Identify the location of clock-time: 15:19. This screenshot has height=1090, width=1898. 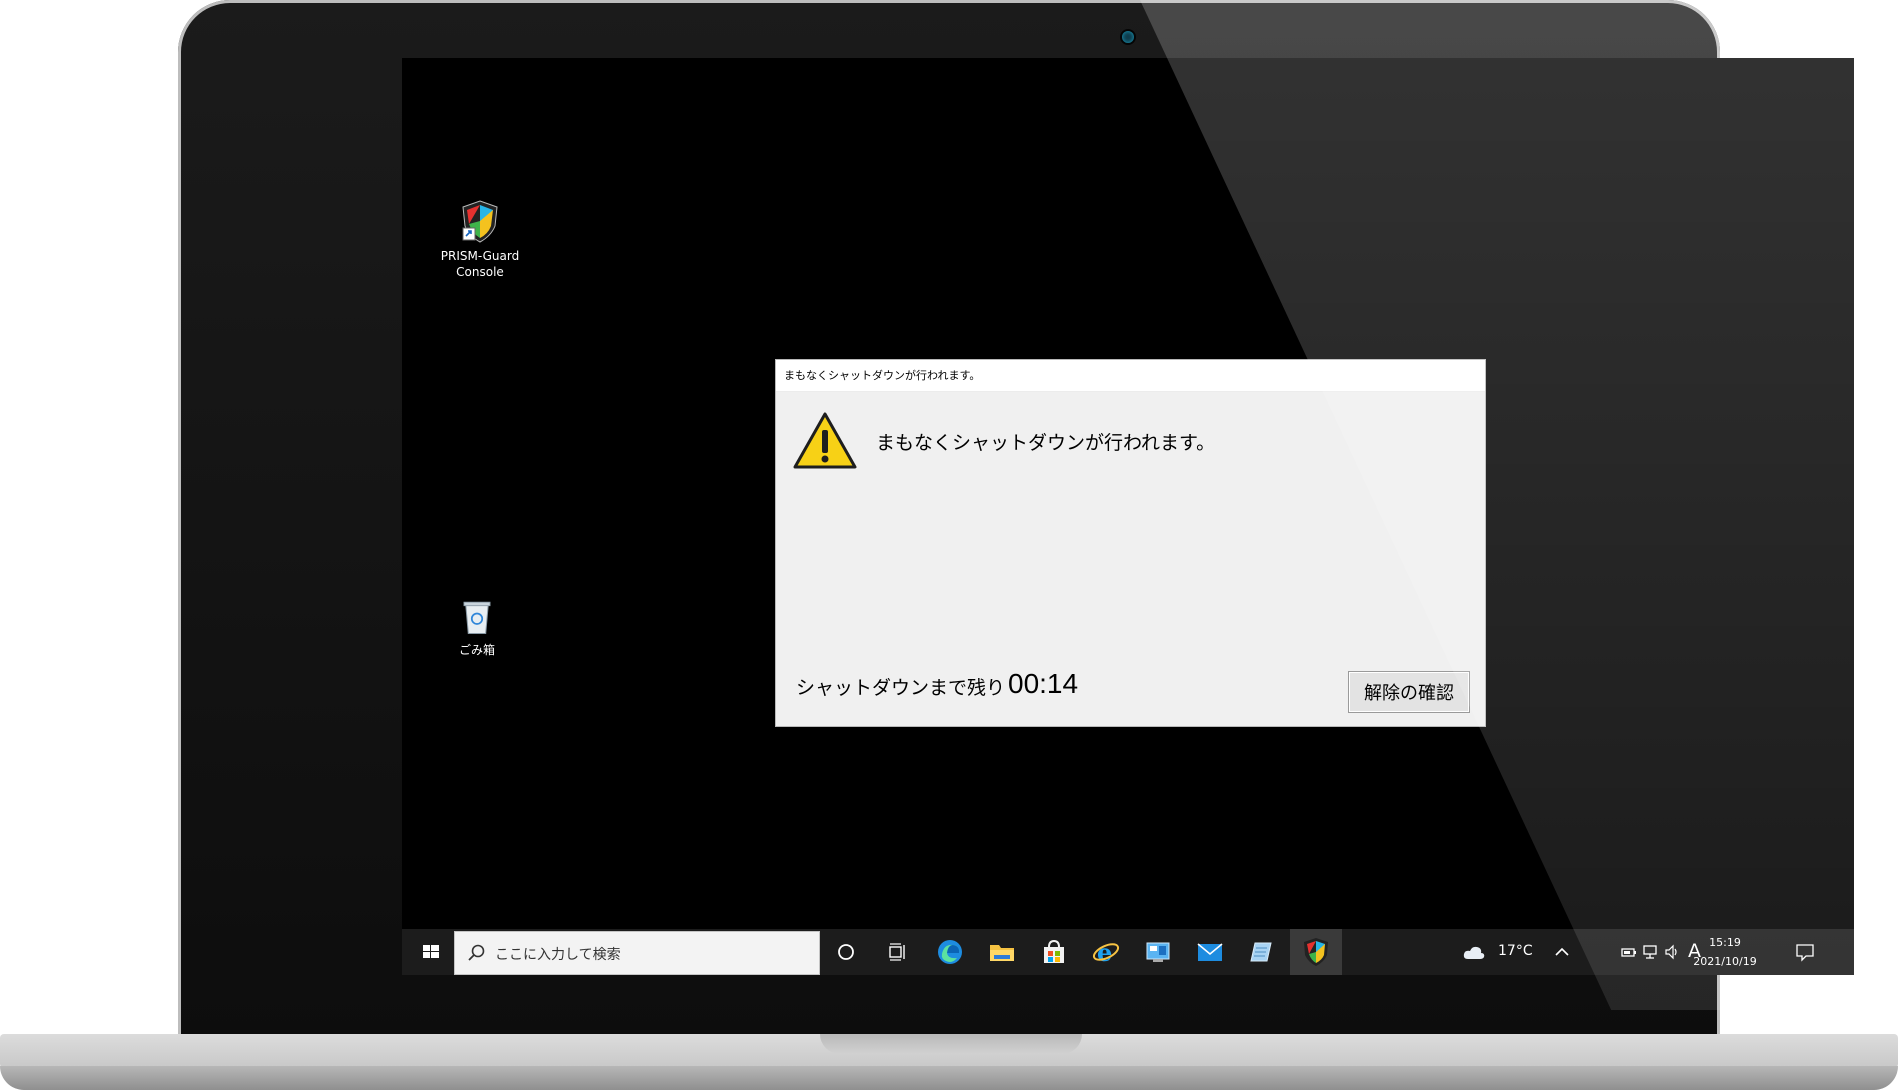
(1725, 942).